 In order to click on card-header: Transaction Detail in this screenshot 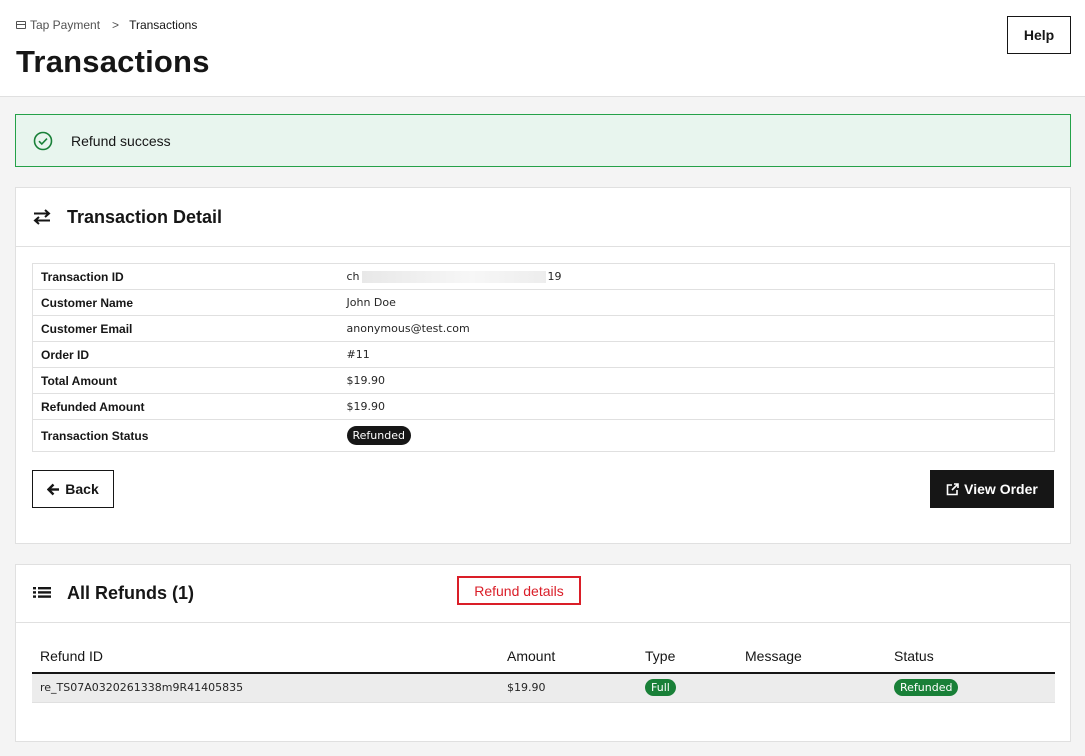, I will do `click(543, 217)`.